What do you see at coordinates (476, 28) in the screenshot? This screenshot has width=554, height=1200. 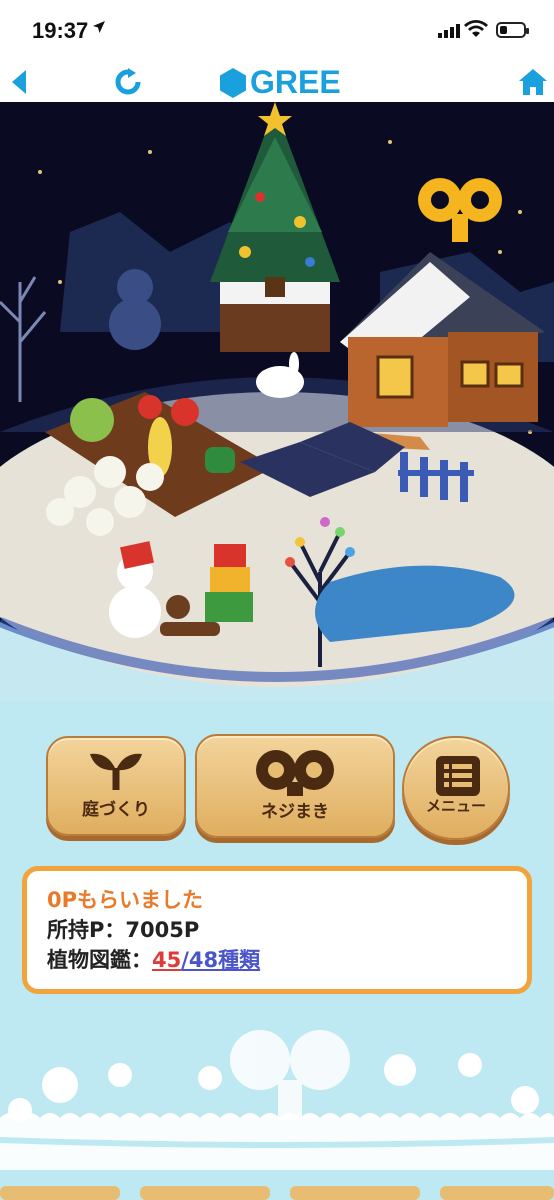 I see `wifi-icon` at bounding box center [476, 28].